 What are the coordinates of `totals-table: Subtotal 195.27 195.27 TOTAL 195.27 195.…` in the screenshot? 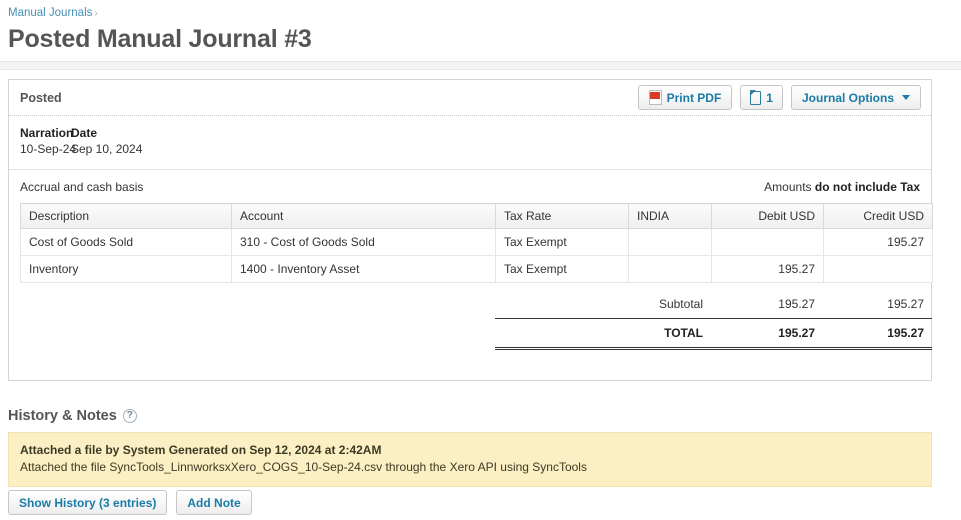 It's located at (476, 321).